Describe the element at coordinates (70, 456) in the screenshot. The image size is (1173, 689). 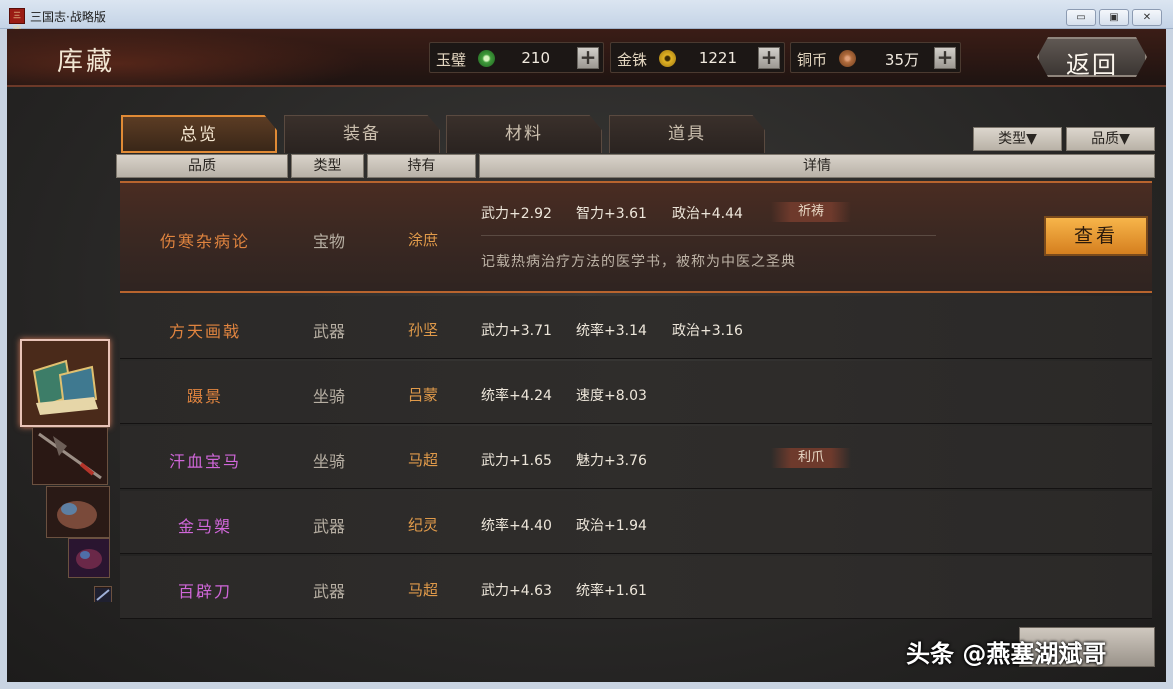
I see `halberd-item-icon` at that location.